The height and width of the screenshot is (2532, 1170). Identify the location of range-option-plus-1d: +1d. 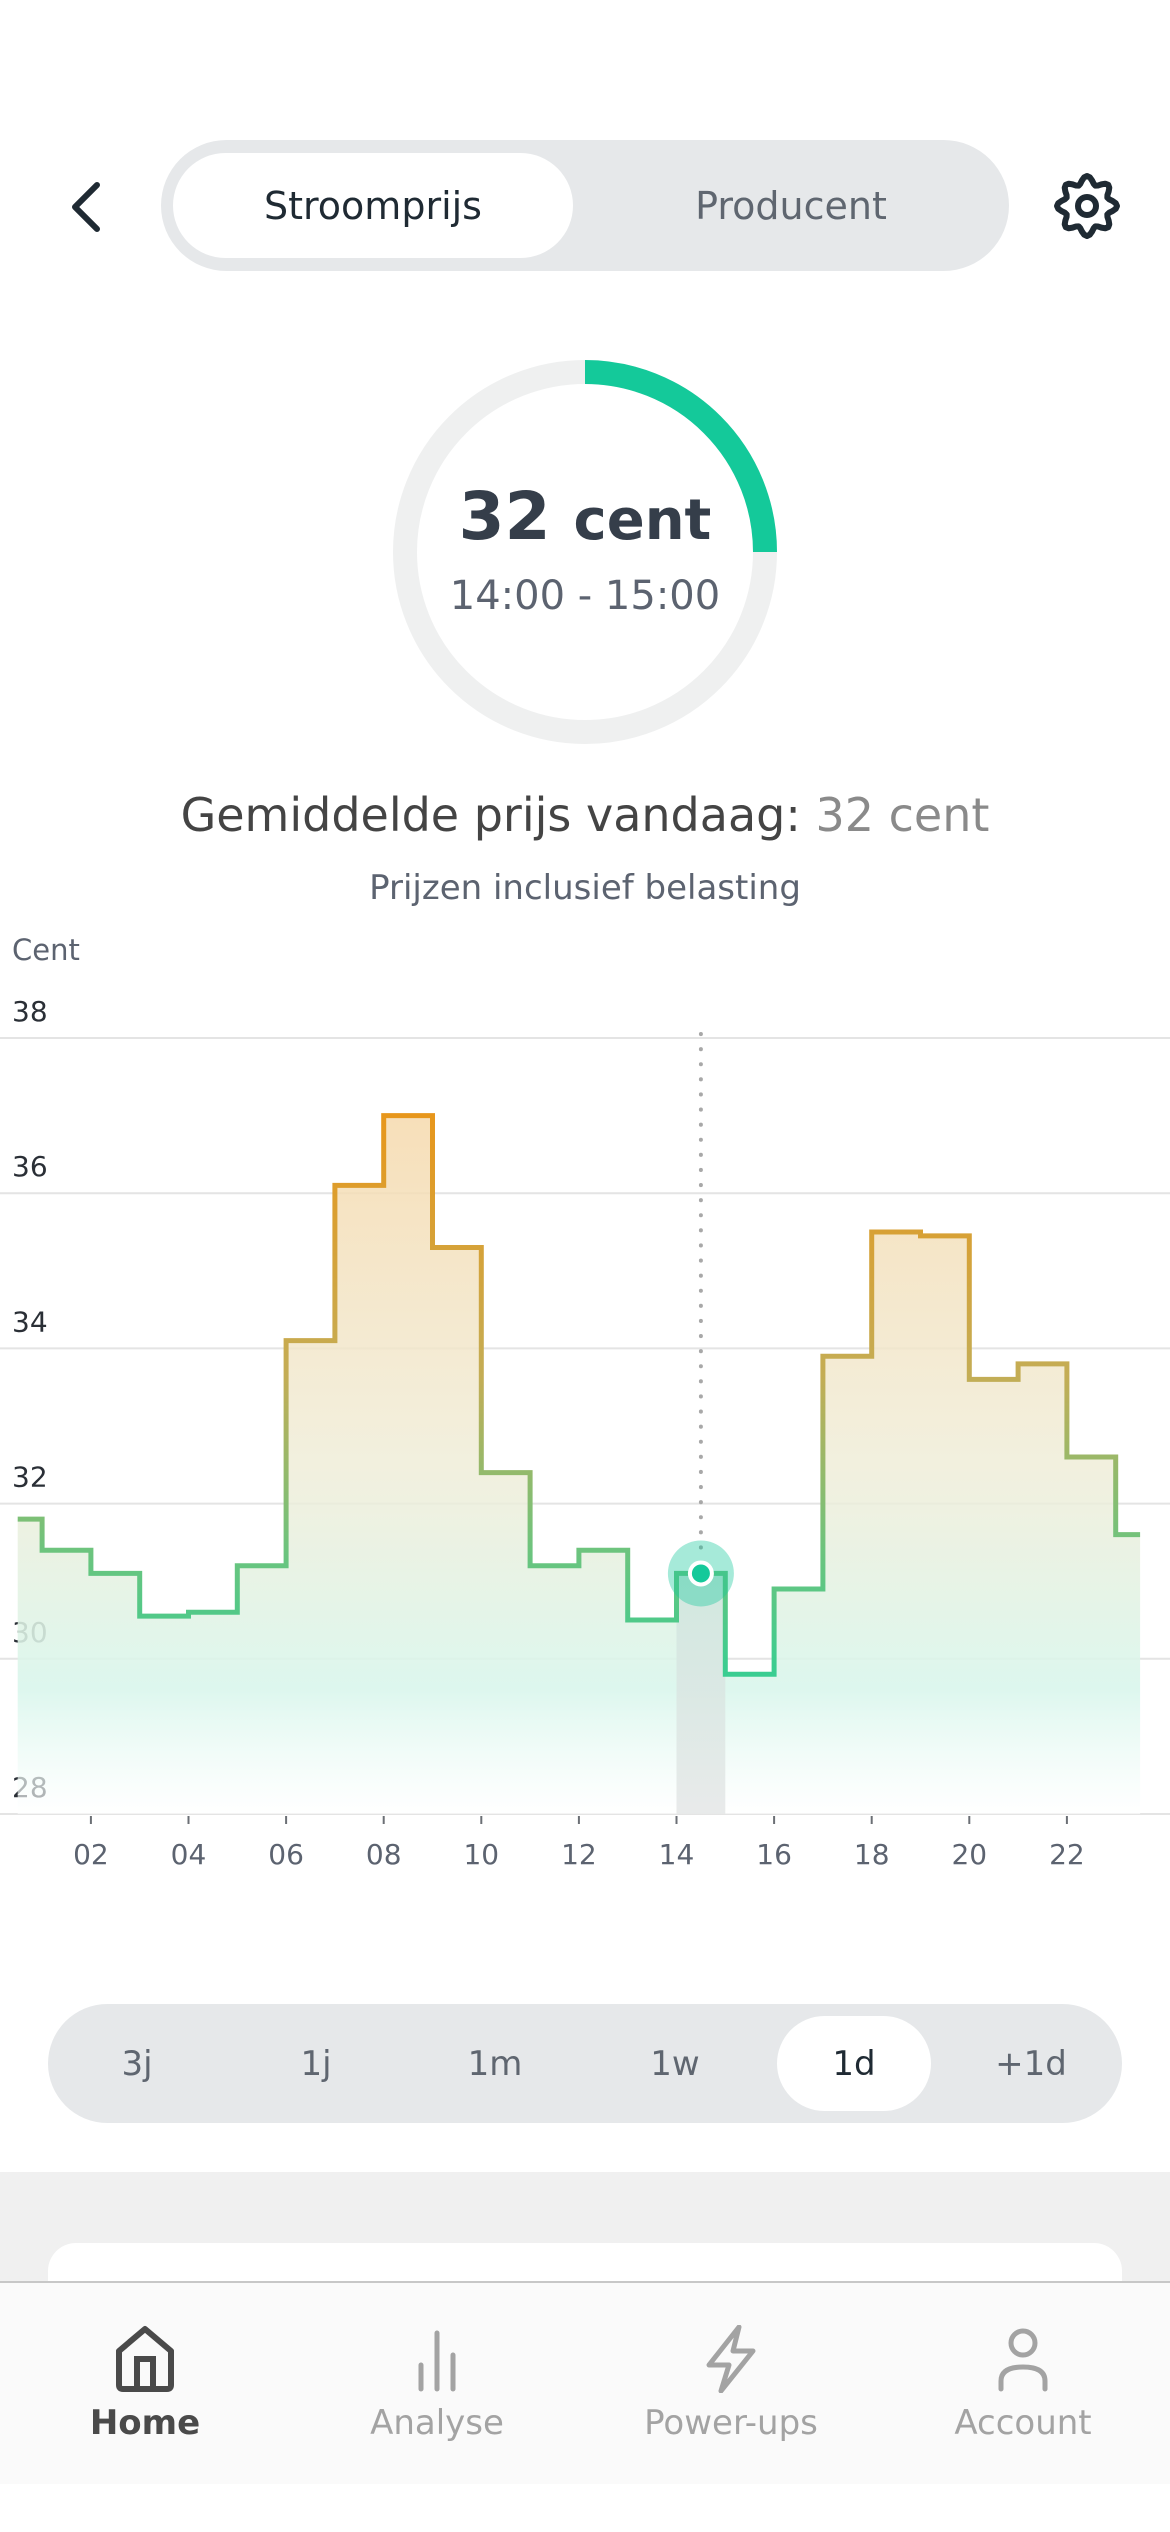
(1031, 2063).